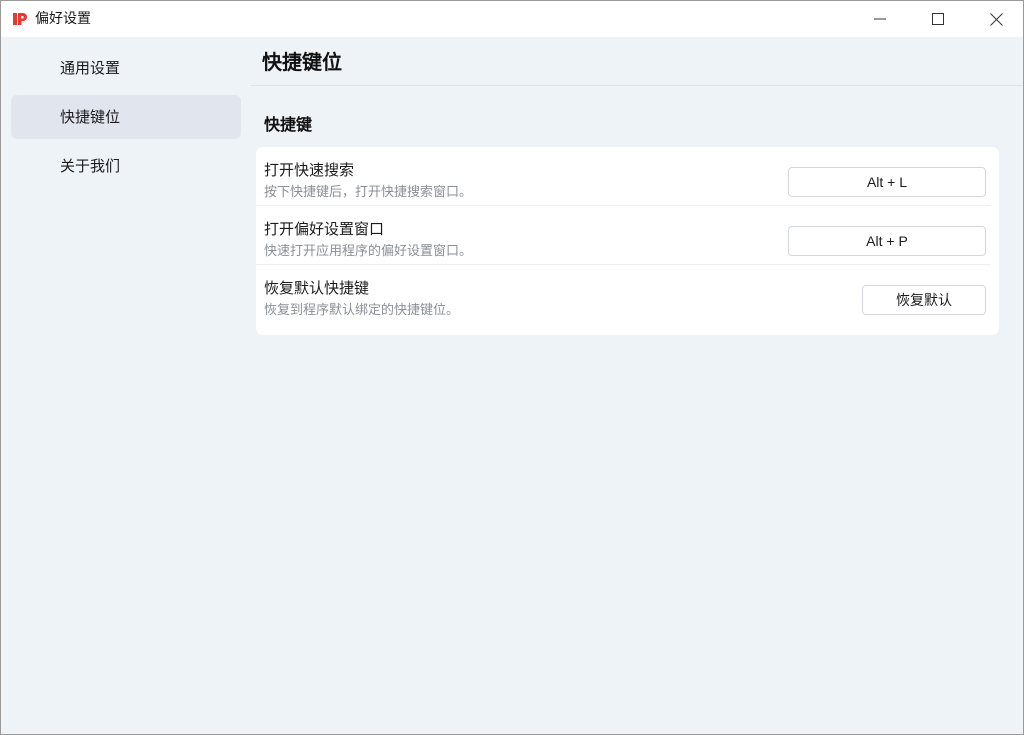 Image resolution: width=1024 pixels, height=735 pixels. Describe the element at coordinates (887, 182) in the screenshot. I see `quick-search-shortcut-button: Alt + L` at that location.